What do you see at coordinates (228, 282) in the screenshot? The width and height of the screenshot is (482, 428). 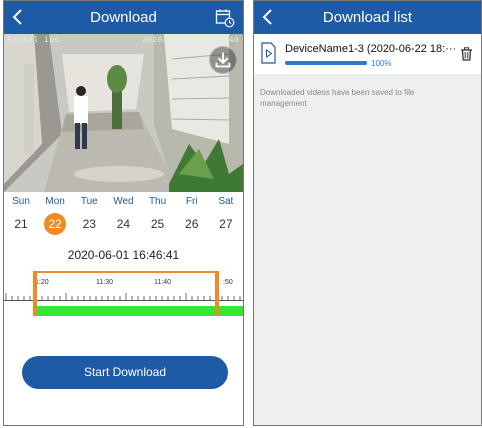 I see `timeline-label: :50` at bounding box center [228, 282].